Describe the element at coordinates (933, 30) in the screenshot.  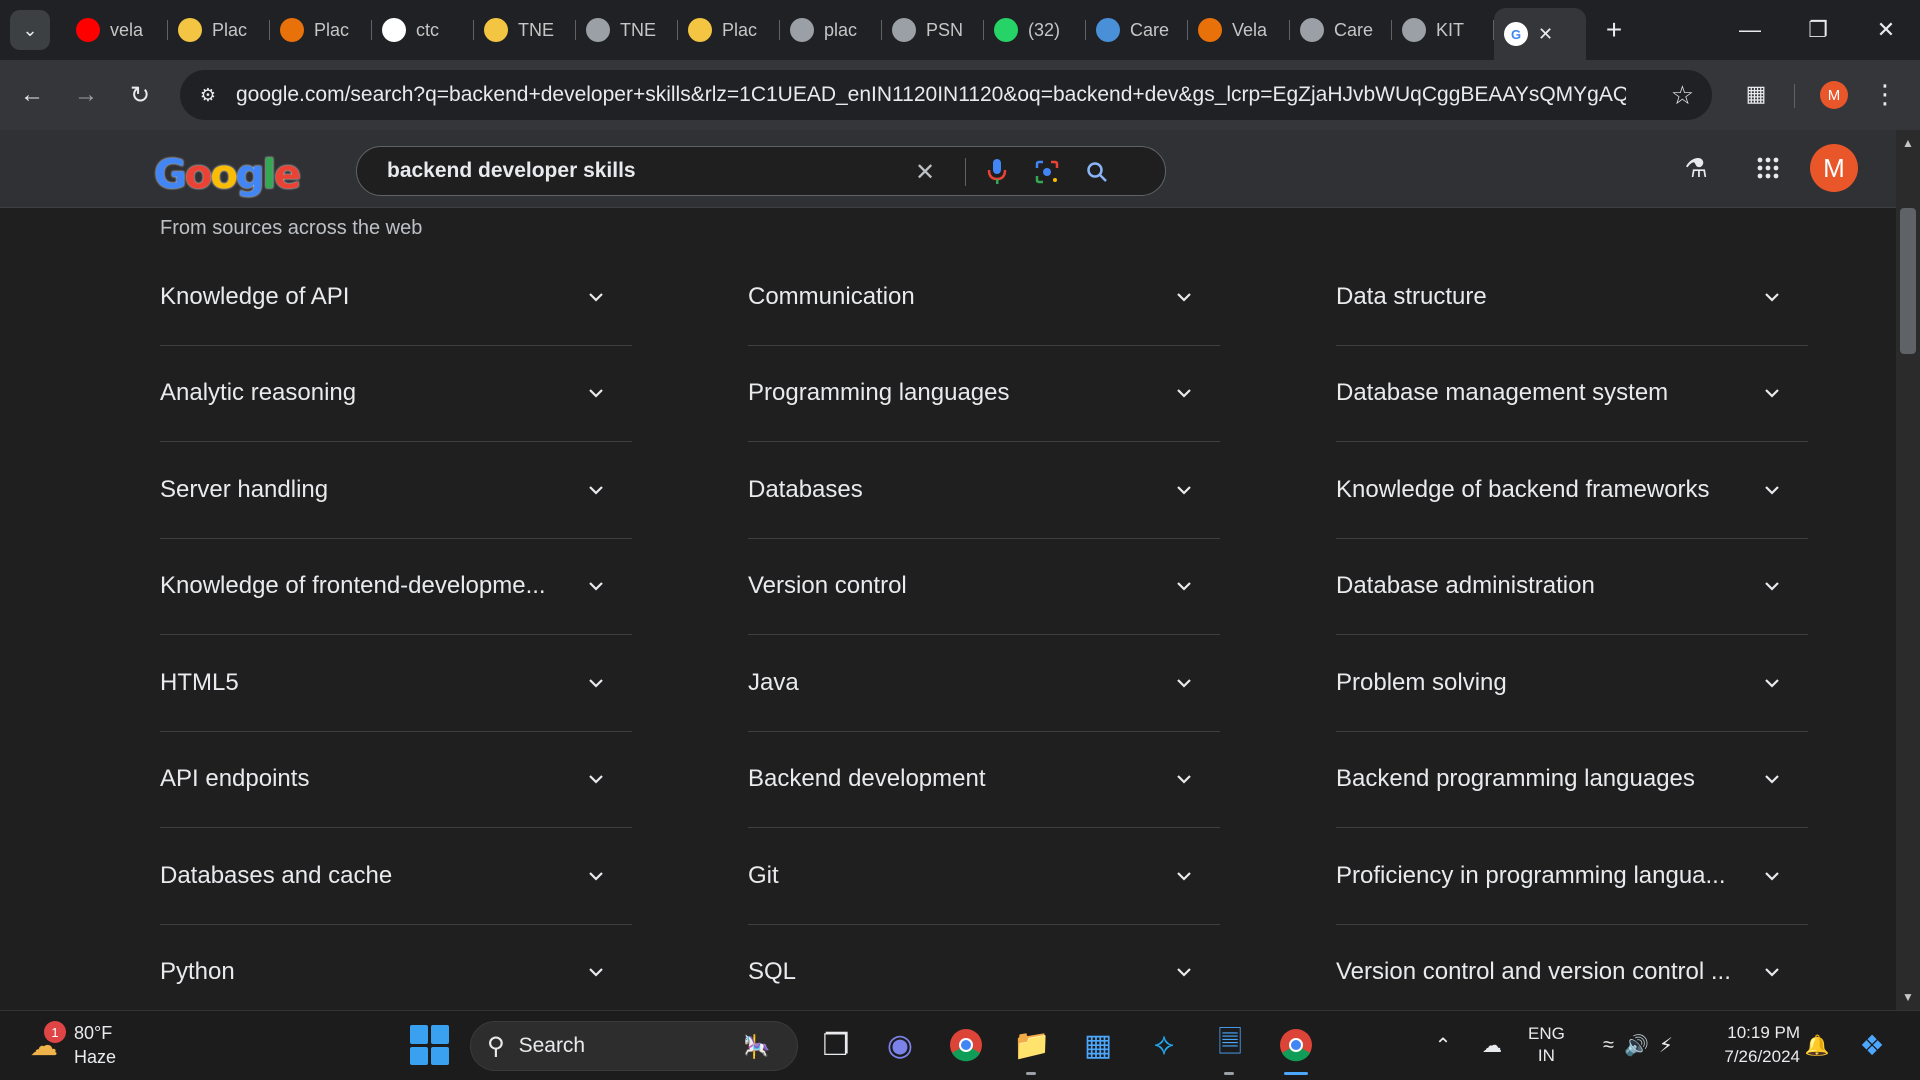
I see `browser-tab: PSN` at that location.